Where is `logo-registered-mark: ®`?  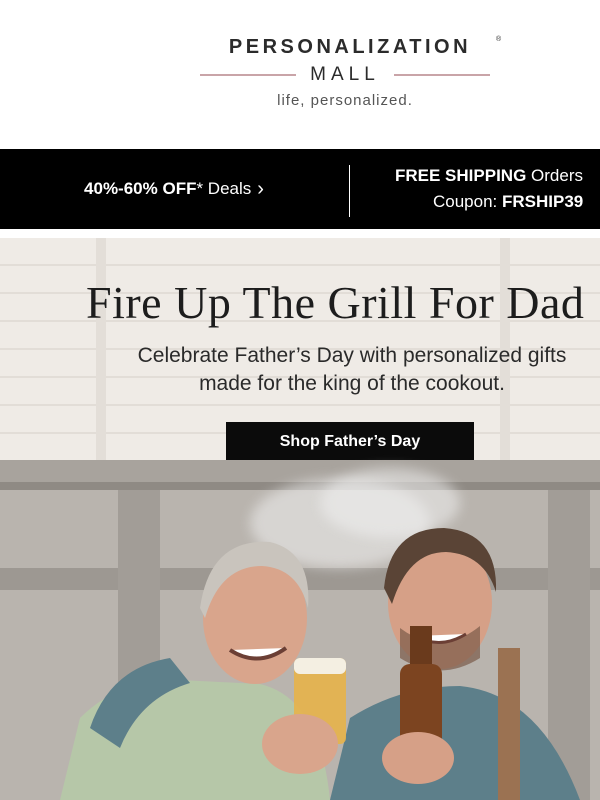 logo-registered-mark: ® is located at coordinates (499, 39).